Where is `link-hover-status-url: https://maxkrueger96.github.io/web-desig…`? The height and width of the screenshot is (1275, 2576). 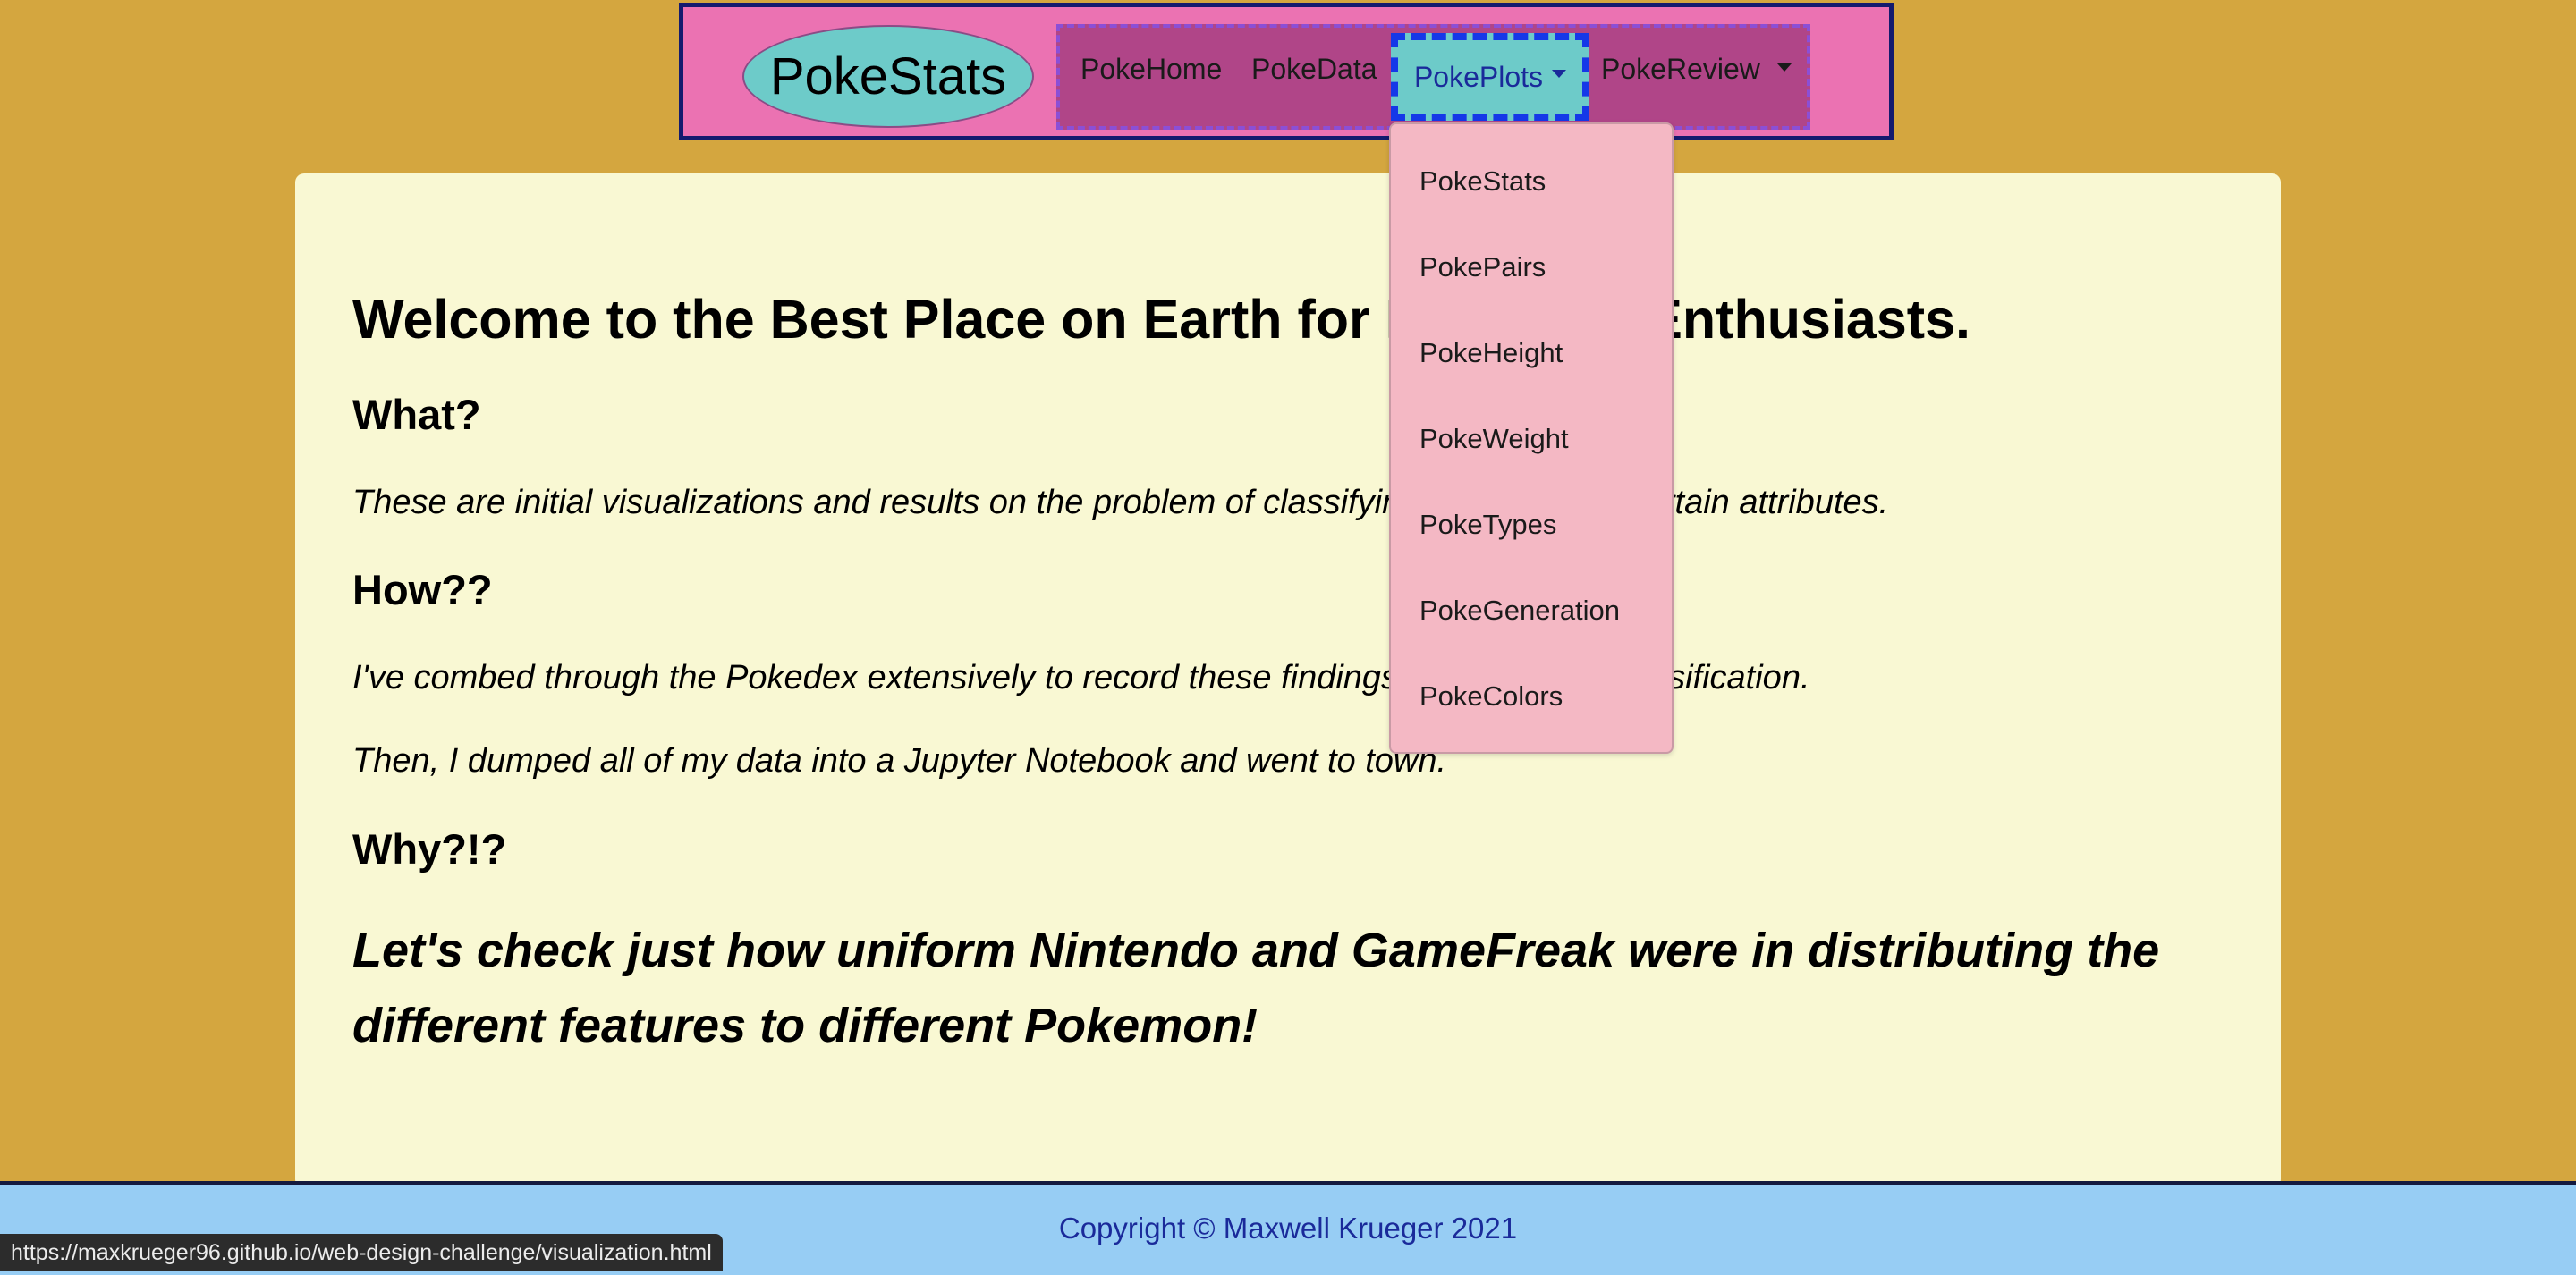 link-hover-status-url: https://maxkrueger96.github.io/web-desig… is located at coordinates (361, 1252).